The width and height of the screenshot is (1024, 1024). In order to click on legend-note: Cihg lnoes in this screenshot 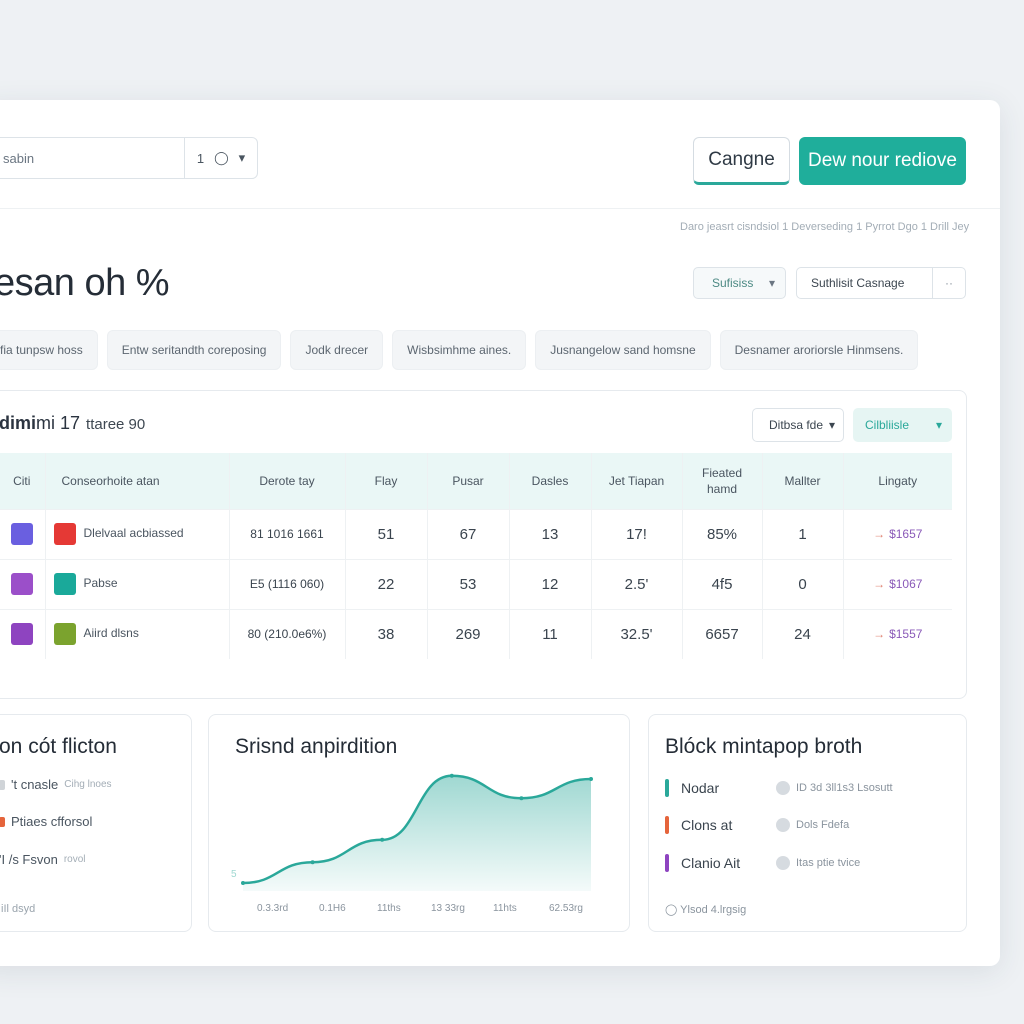, I will do `click(88, 784)`.